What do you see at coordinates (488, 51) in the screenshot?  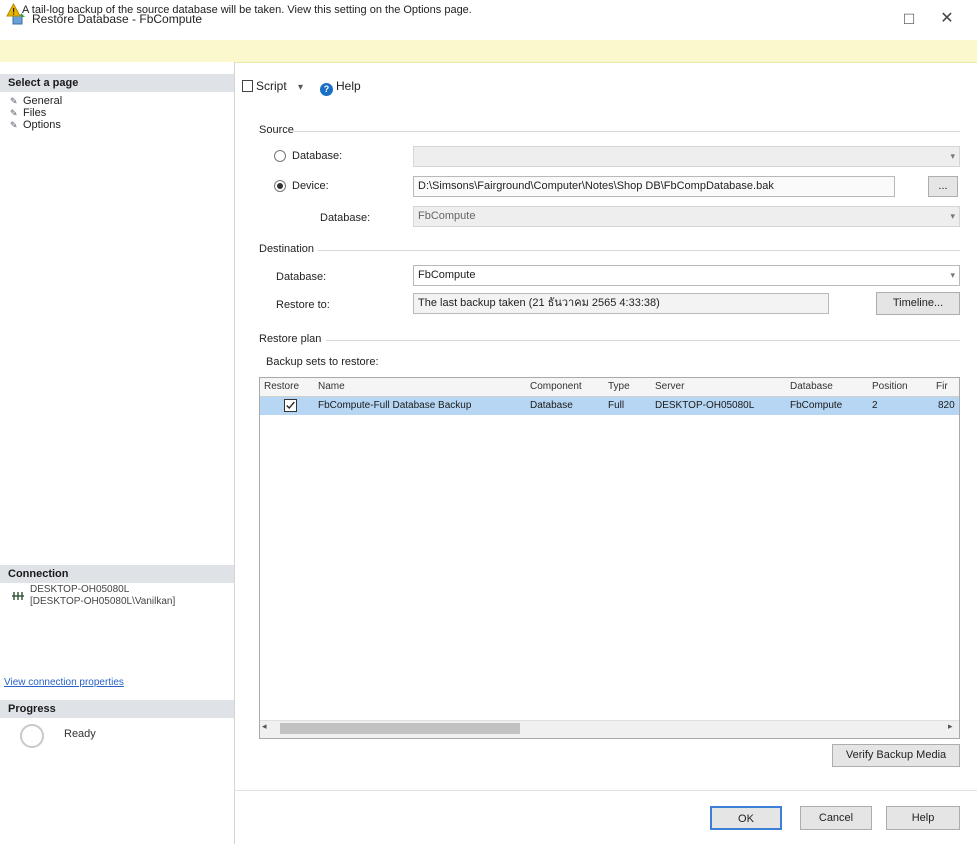 I see `warning-bar` at bounding box center [488, 51].